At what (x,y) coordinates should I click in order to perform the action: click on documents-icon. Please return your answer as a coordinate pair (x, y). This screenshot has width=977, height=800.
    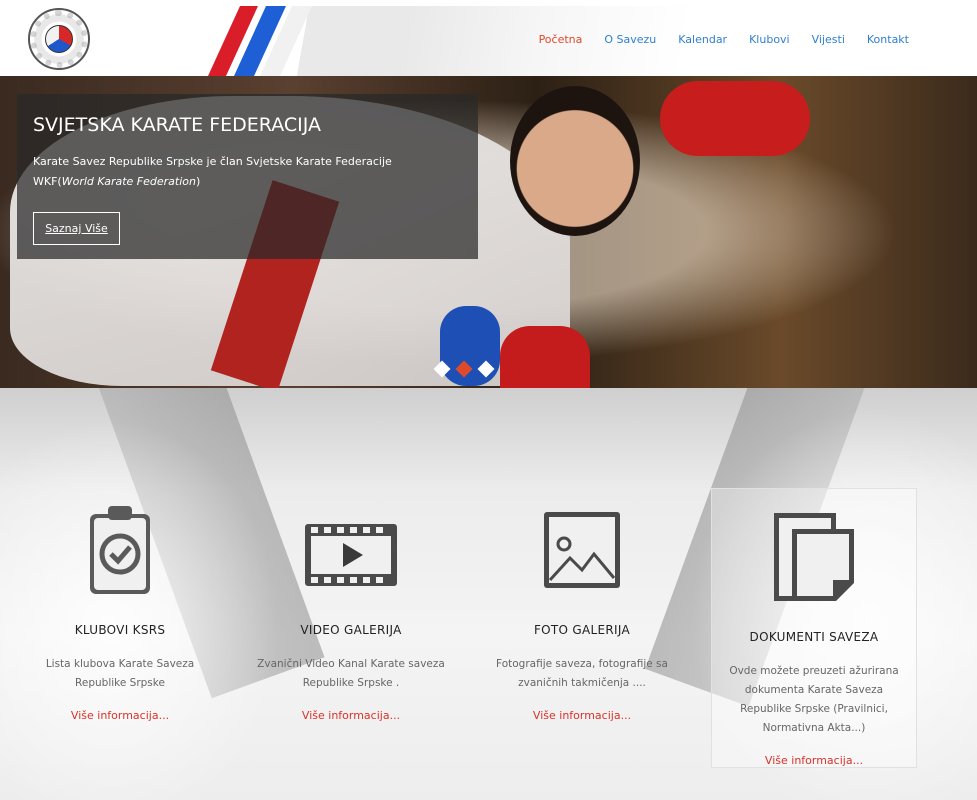
    Looking at the image, I should click on (814, 557).